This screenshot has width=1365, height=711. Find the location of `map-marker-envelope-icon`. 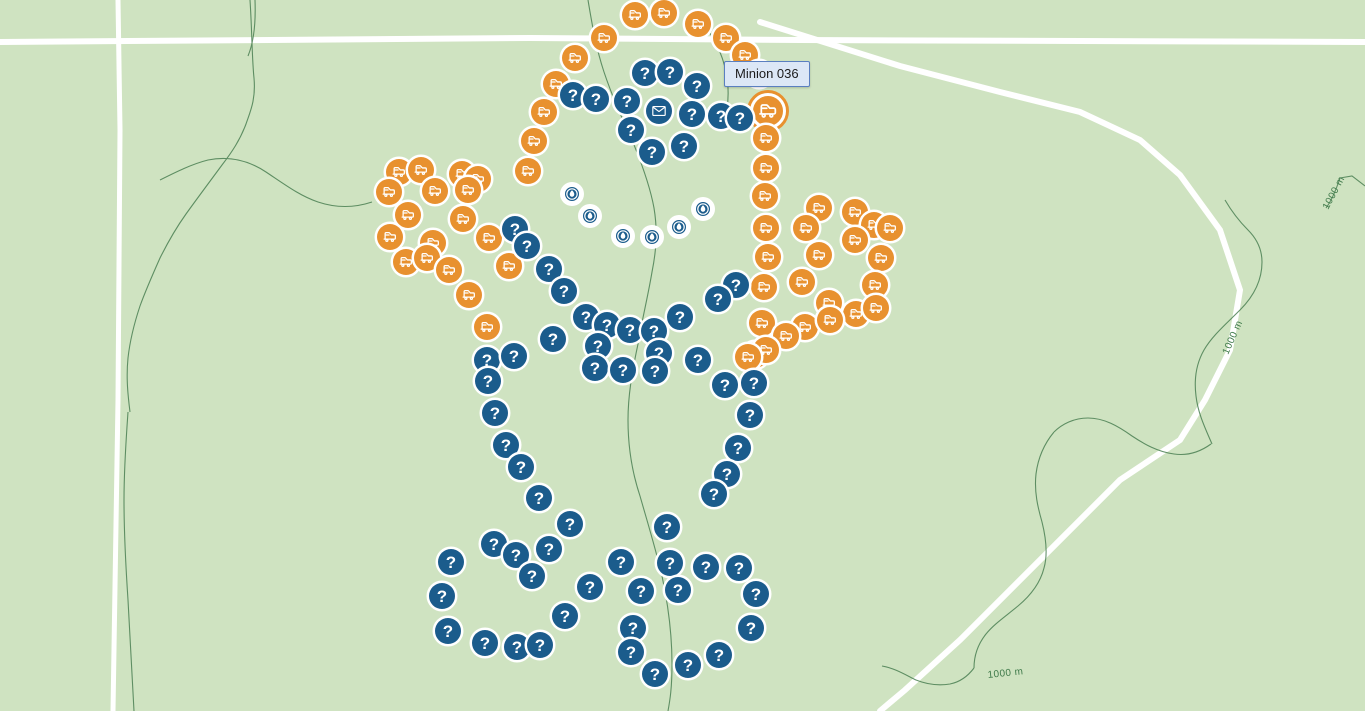

map-marker-envelope-icon is located at coordinates (659, 111).